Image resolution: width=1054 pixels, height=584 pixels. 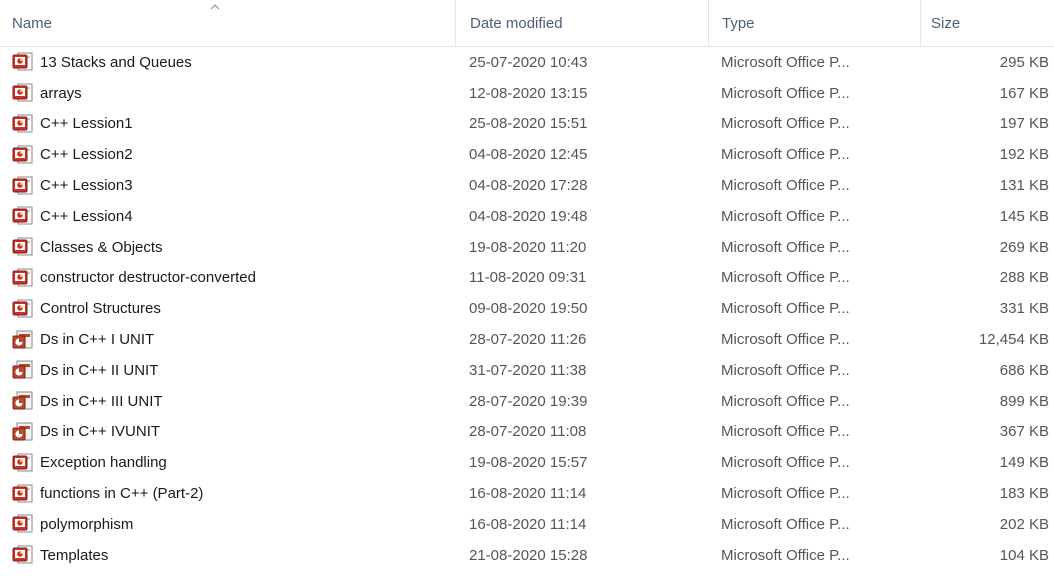 I want to click on file-name: 13 Stacks and Queues, so click(x=116, y=62).